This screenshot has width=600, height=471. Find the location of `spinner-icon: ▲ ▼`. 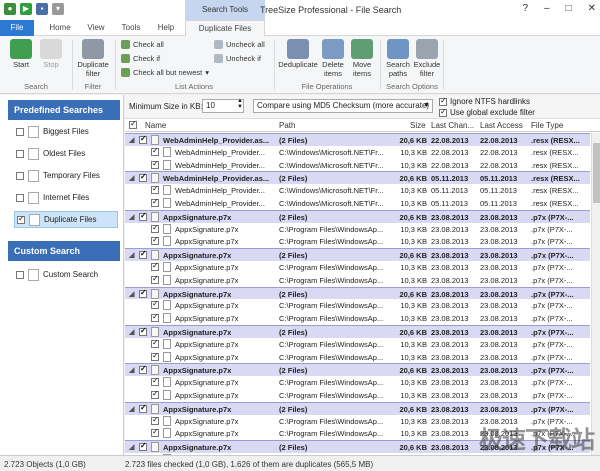

spinner-icon: ▲ ▼ is located at coordinates (240, 104).